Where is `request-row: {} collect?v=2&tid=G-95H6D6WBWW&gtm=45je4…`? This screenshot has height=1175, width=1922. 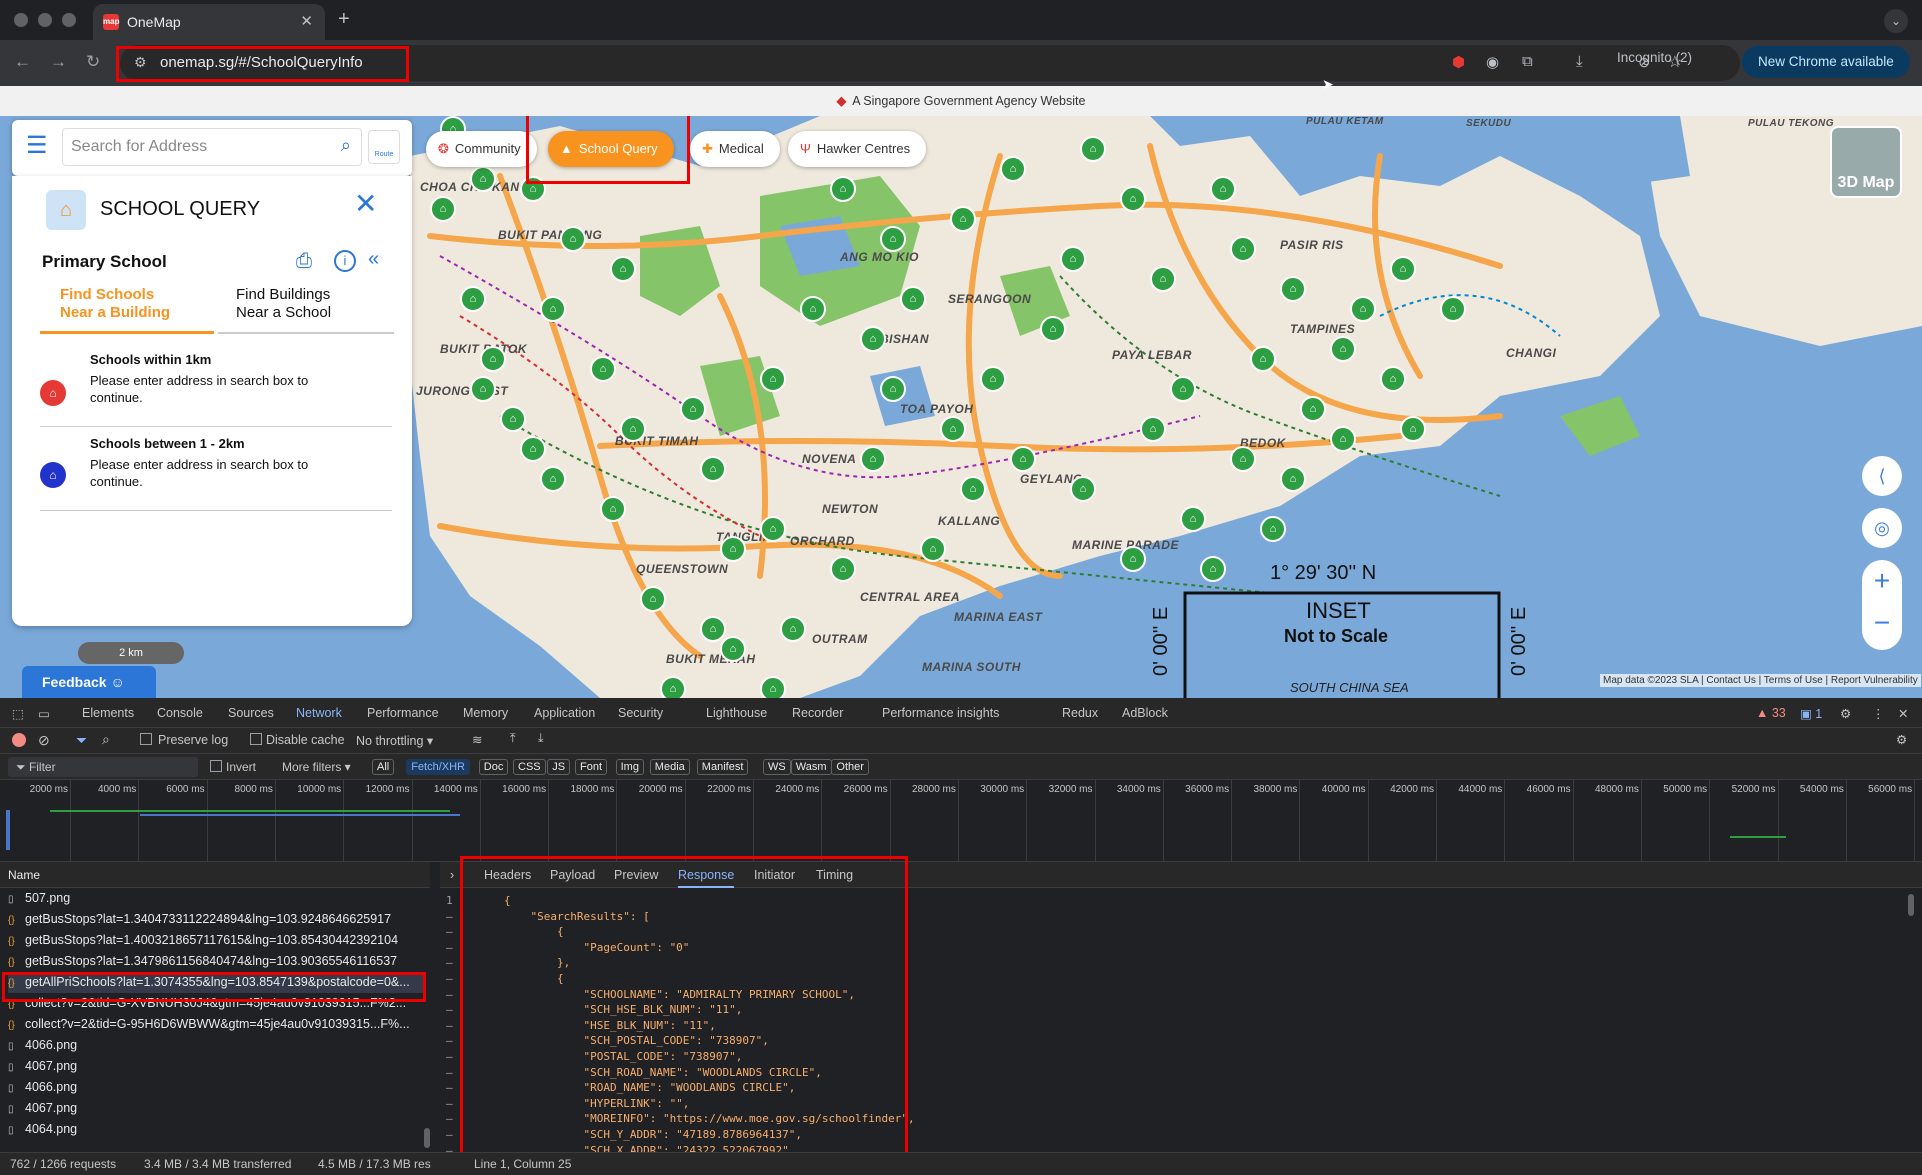
request-row: {} collect?v=2&tid=G-95H6D6WBWW&gtm=45je4… is located at coordinates (215, 1024).